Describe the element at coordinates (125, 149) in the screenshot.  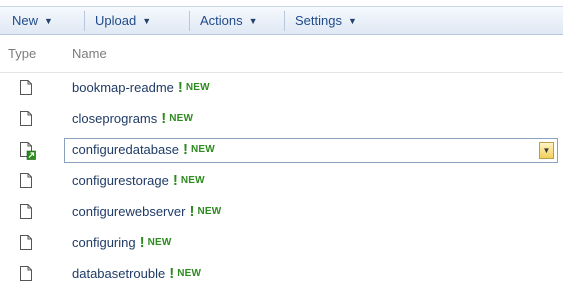
I see `document-name-link: configuredatabase` at that location.